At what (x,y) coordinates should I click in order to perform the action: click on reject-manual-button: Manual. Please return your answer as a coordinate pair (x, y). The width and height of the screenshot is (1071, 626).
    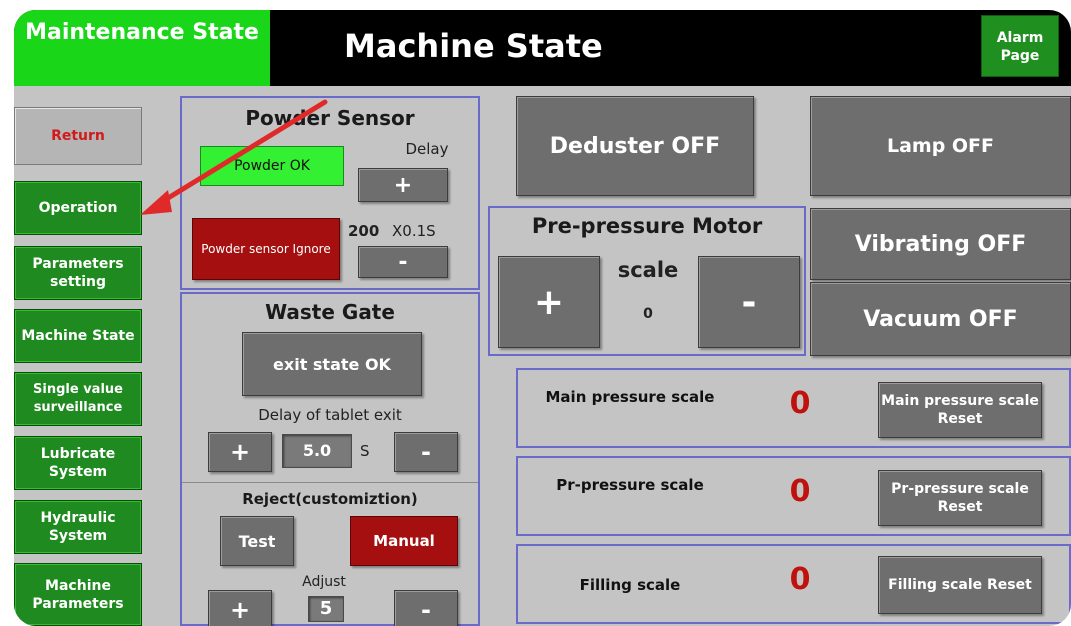
    Looking at the image, I should click on (404, 541).